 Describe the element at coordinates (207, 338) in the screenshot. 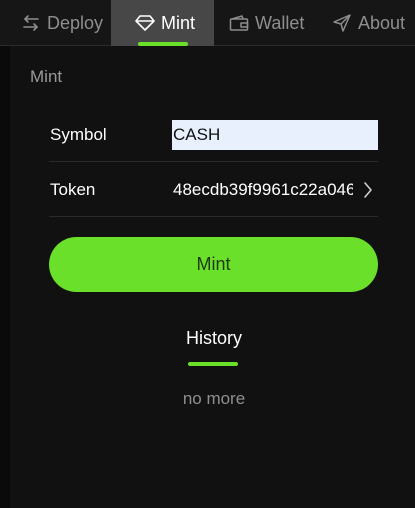

I see `history-title: History` at that location.